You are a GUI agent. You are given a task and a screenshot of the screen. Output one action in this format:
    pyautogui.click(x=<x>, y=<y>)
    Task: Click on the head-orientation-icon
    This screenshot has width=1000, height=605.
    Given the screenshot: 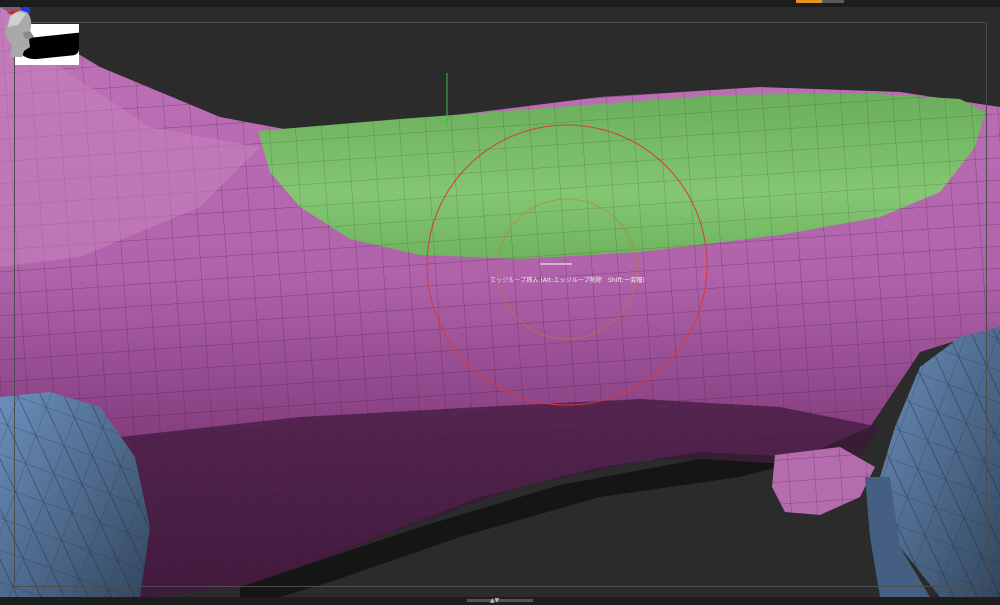 What is the action you would take?
    pyautogui.click(x=18, y=32)
    